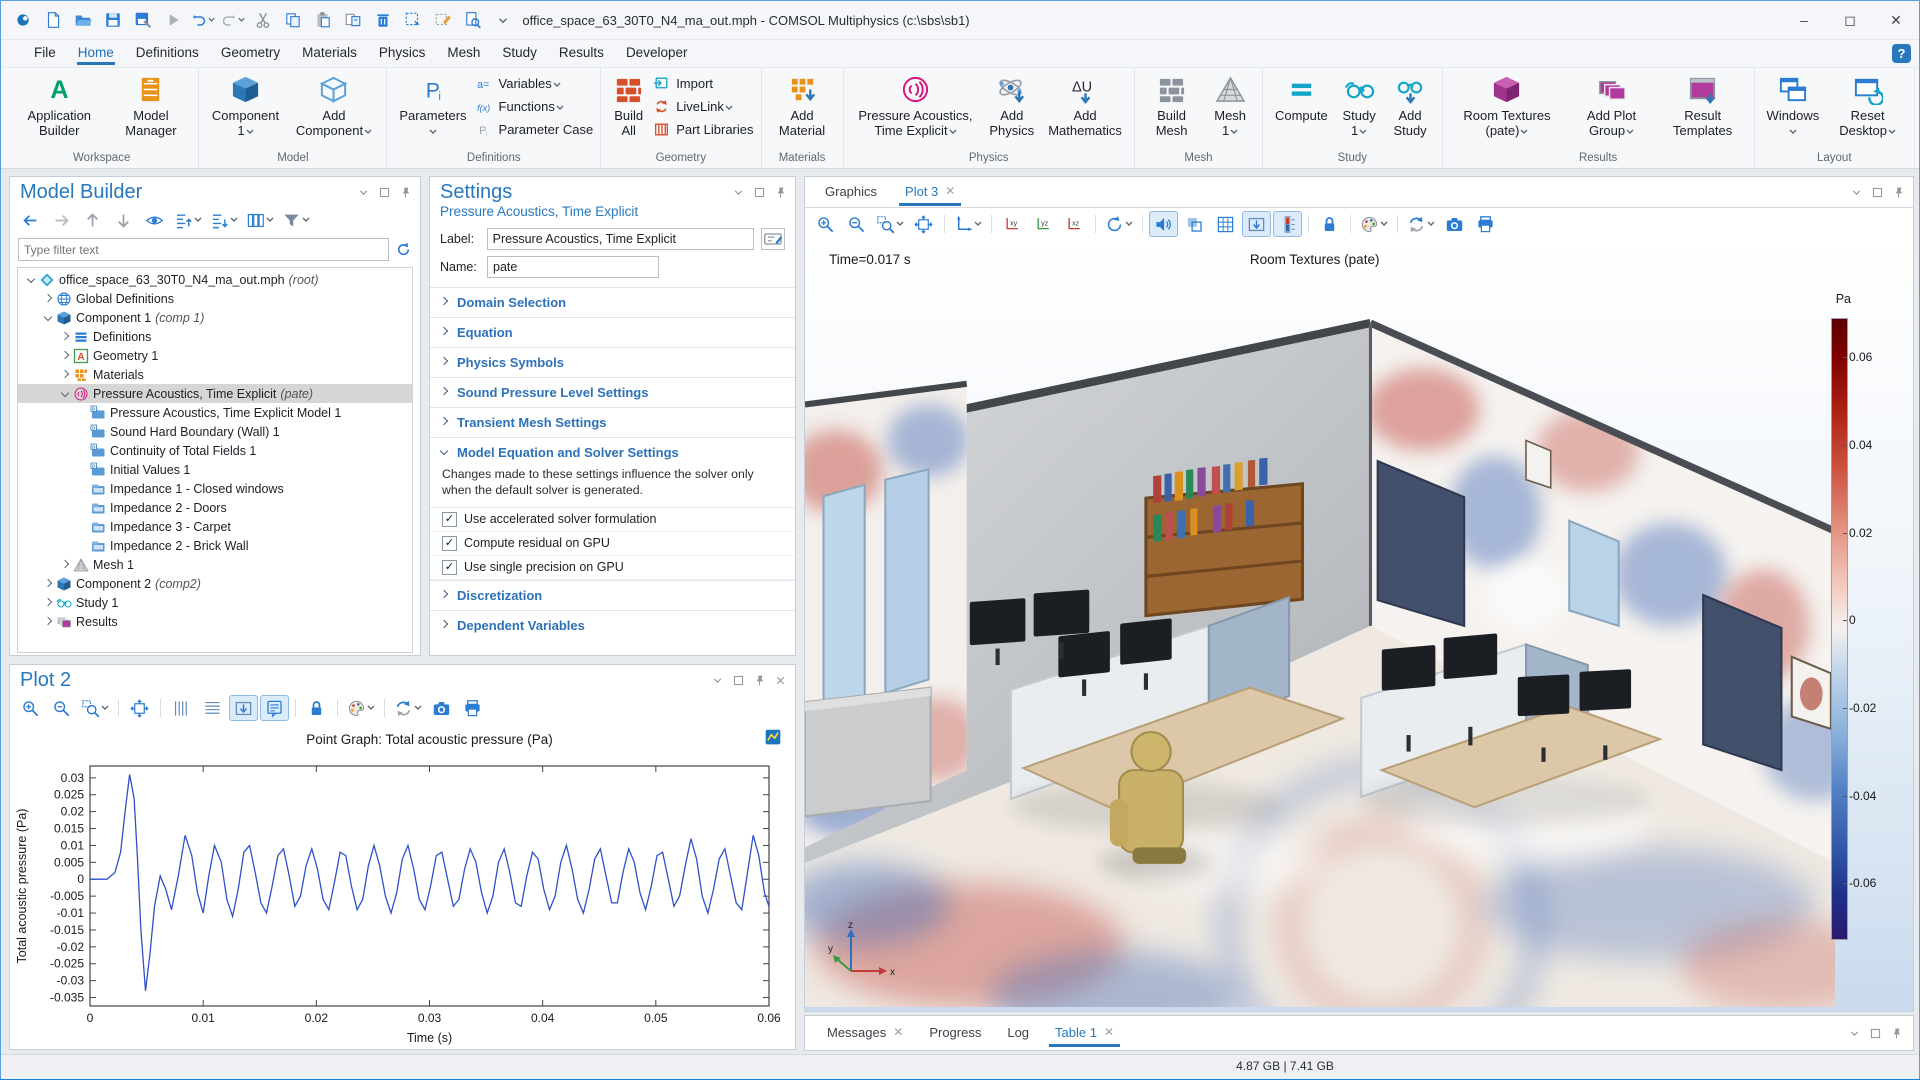 This screenshot has height=1080, width=1920. What do you see at coordinates (245, 104) in the screenshot?
I see `ribbon-component-button: Component 1` at bounding box center [245, 104].